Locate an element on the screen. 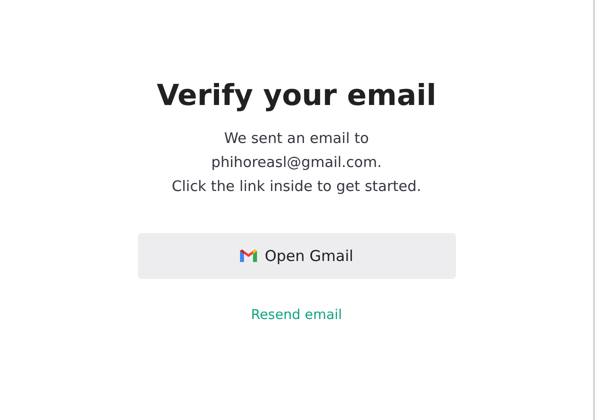 This screenshot has width=595, height=420. message-text: We sent an email to is located at coordinates (296, 139).